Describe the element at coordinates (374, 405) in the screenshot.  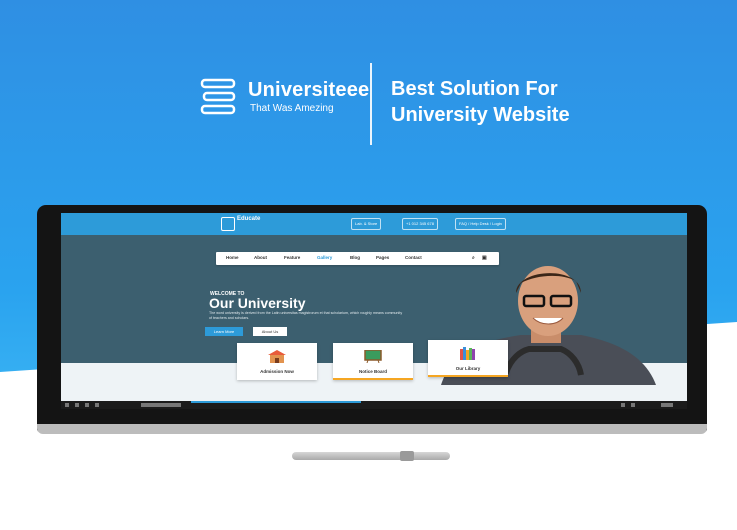
I see `os-taskbar` at that location.